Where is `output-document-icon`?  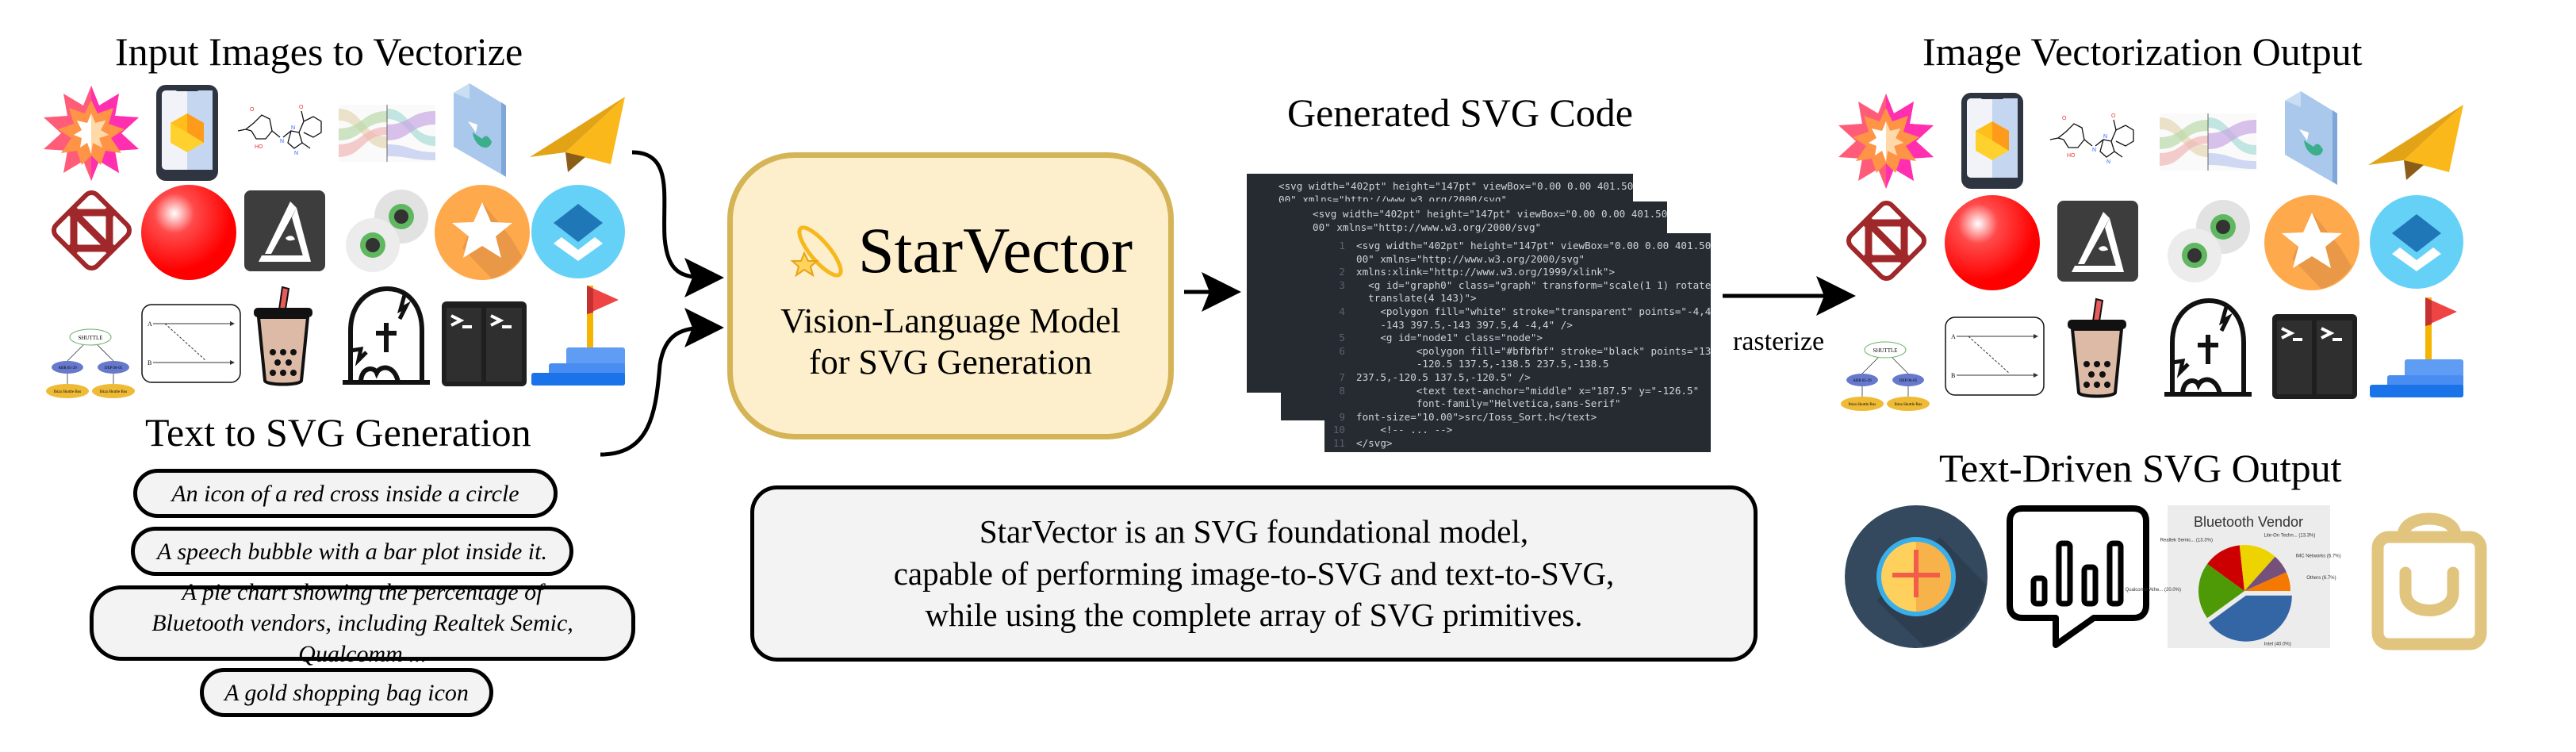 output-document-icon is located at coordinates (2311, 138).